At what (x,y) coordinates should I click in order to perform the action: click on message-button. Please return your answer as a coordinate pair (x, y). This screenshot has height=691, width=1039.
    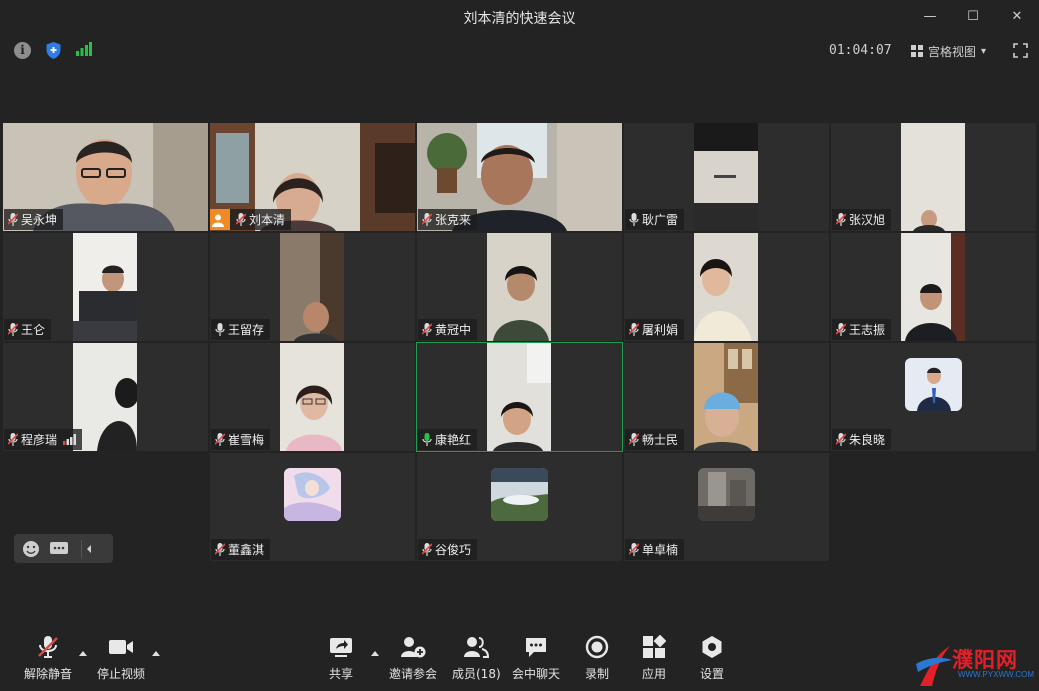
    Looking at the image, I should click on (59, 549).